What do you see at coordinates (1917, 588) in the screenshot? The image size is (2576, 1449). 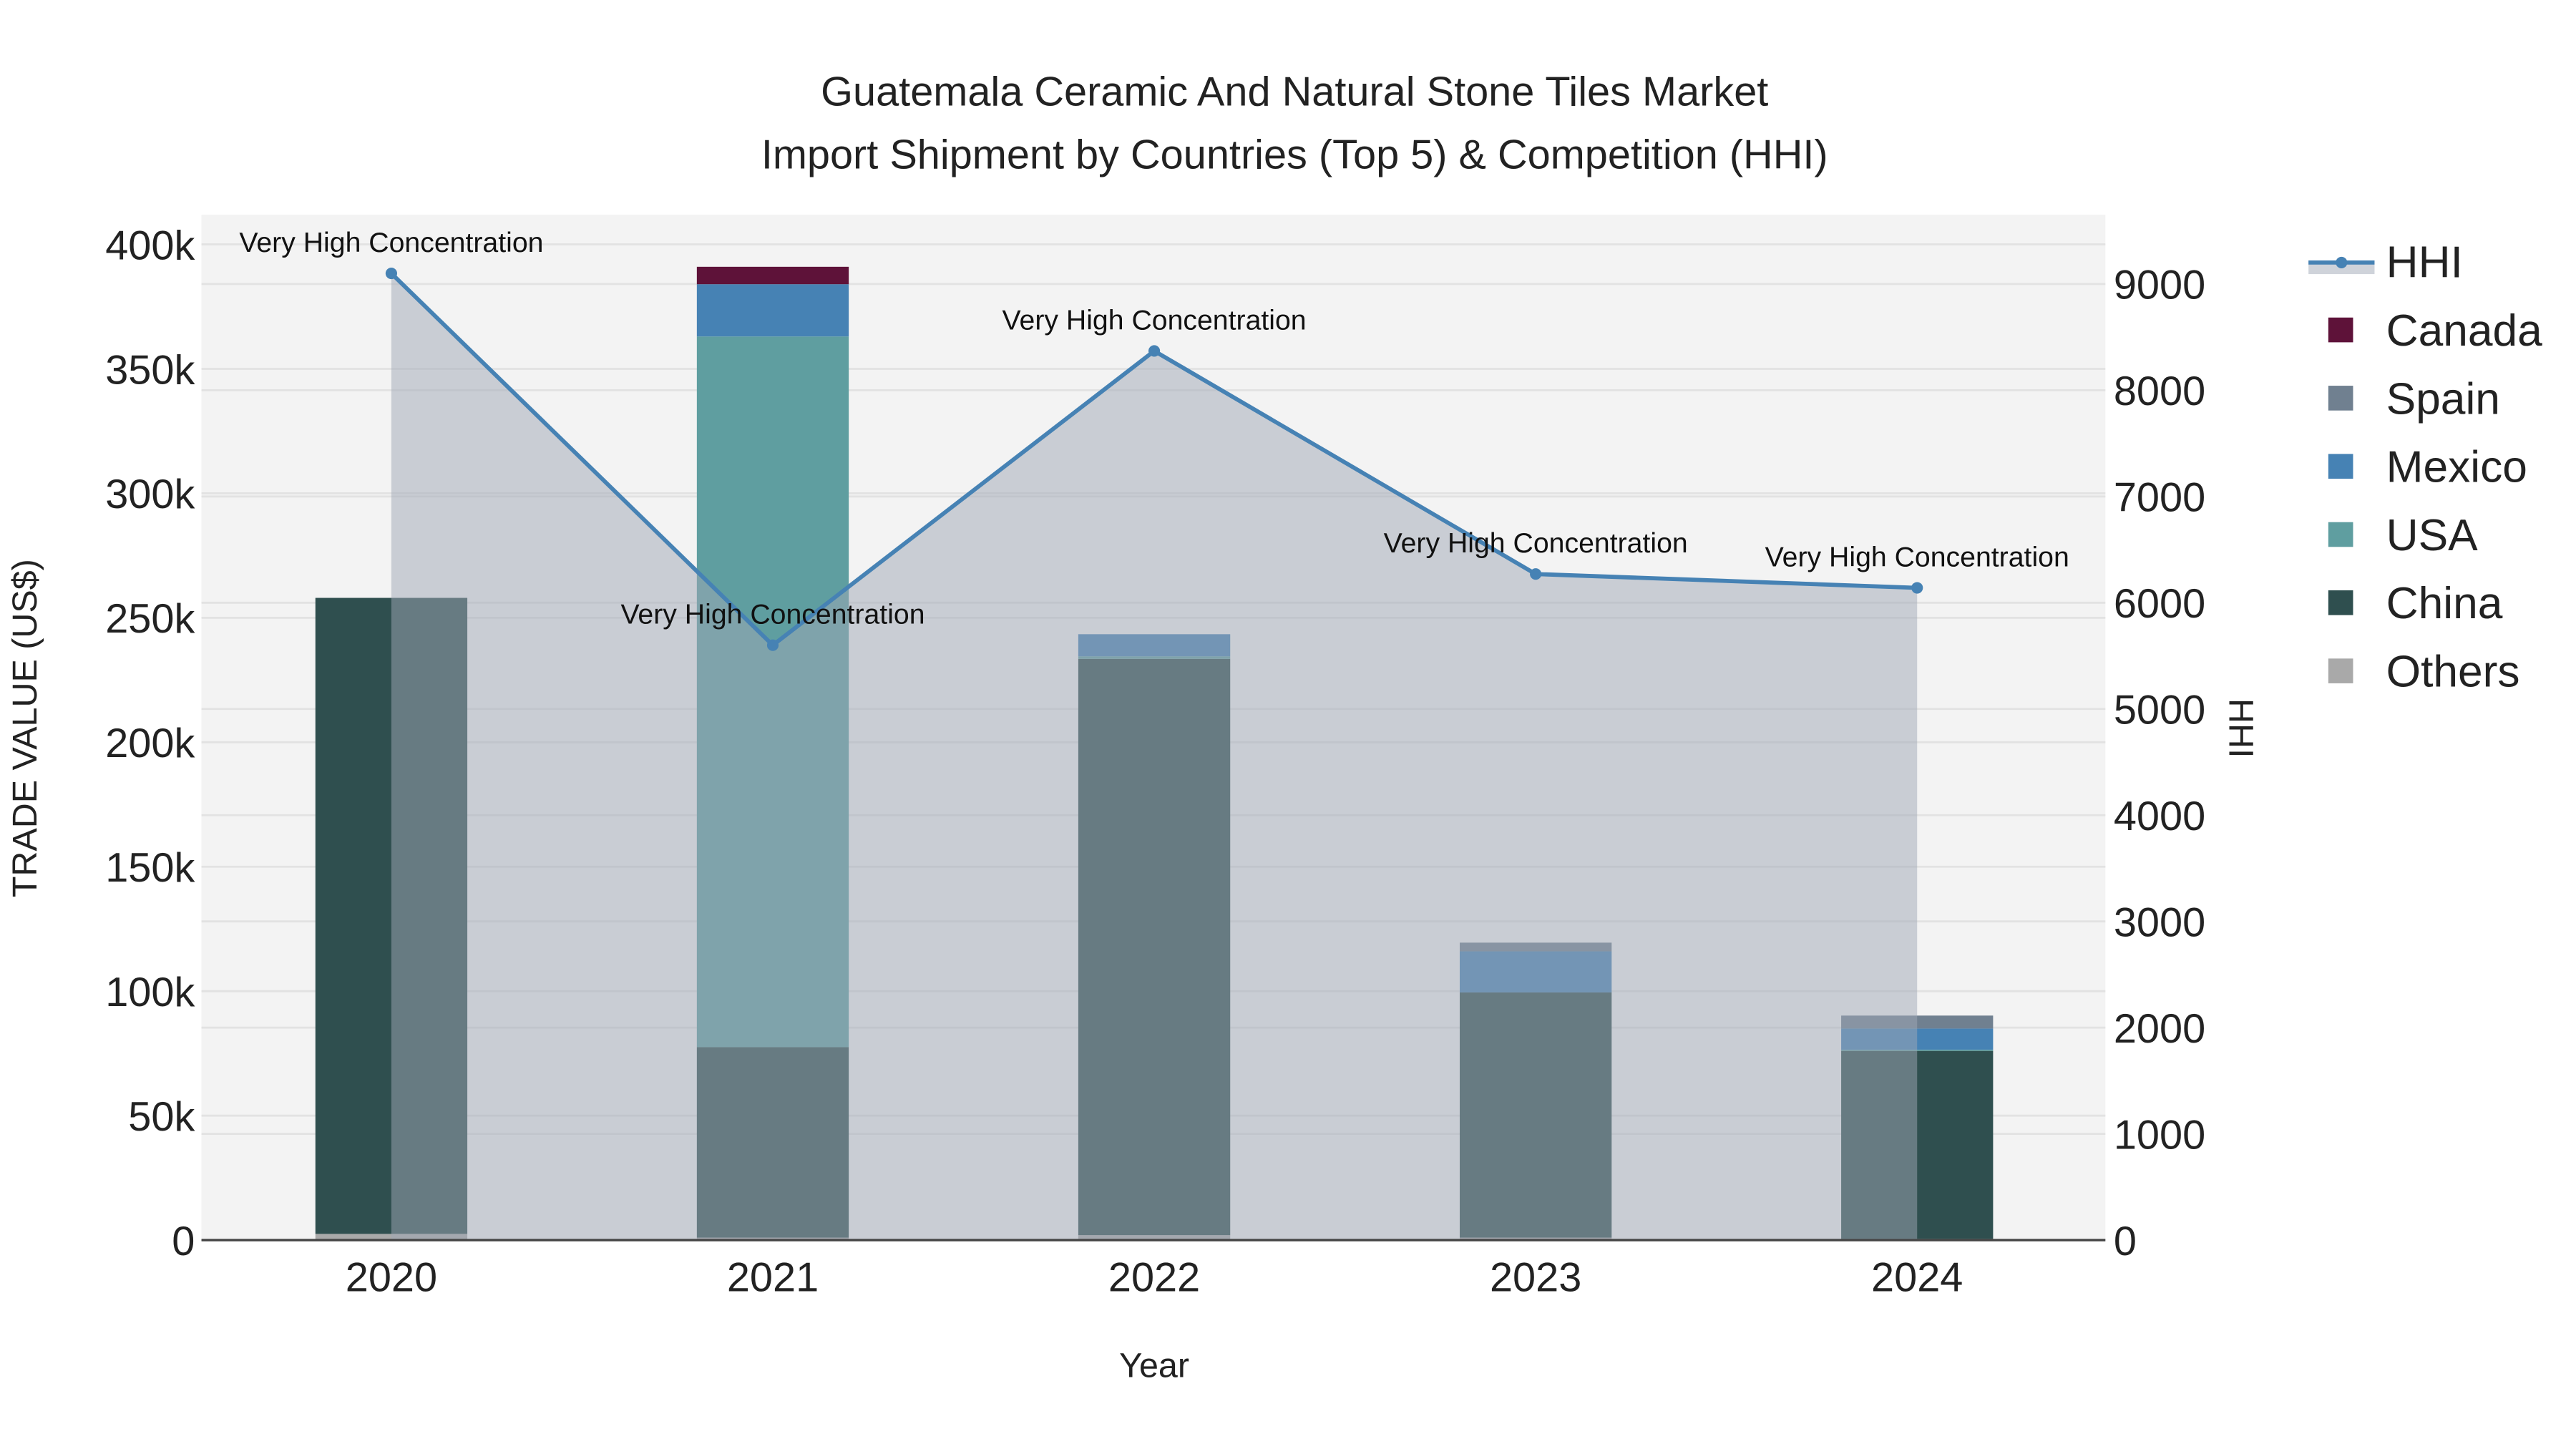 I see `hhi-point-2024` at bounding box center [1917, 588].